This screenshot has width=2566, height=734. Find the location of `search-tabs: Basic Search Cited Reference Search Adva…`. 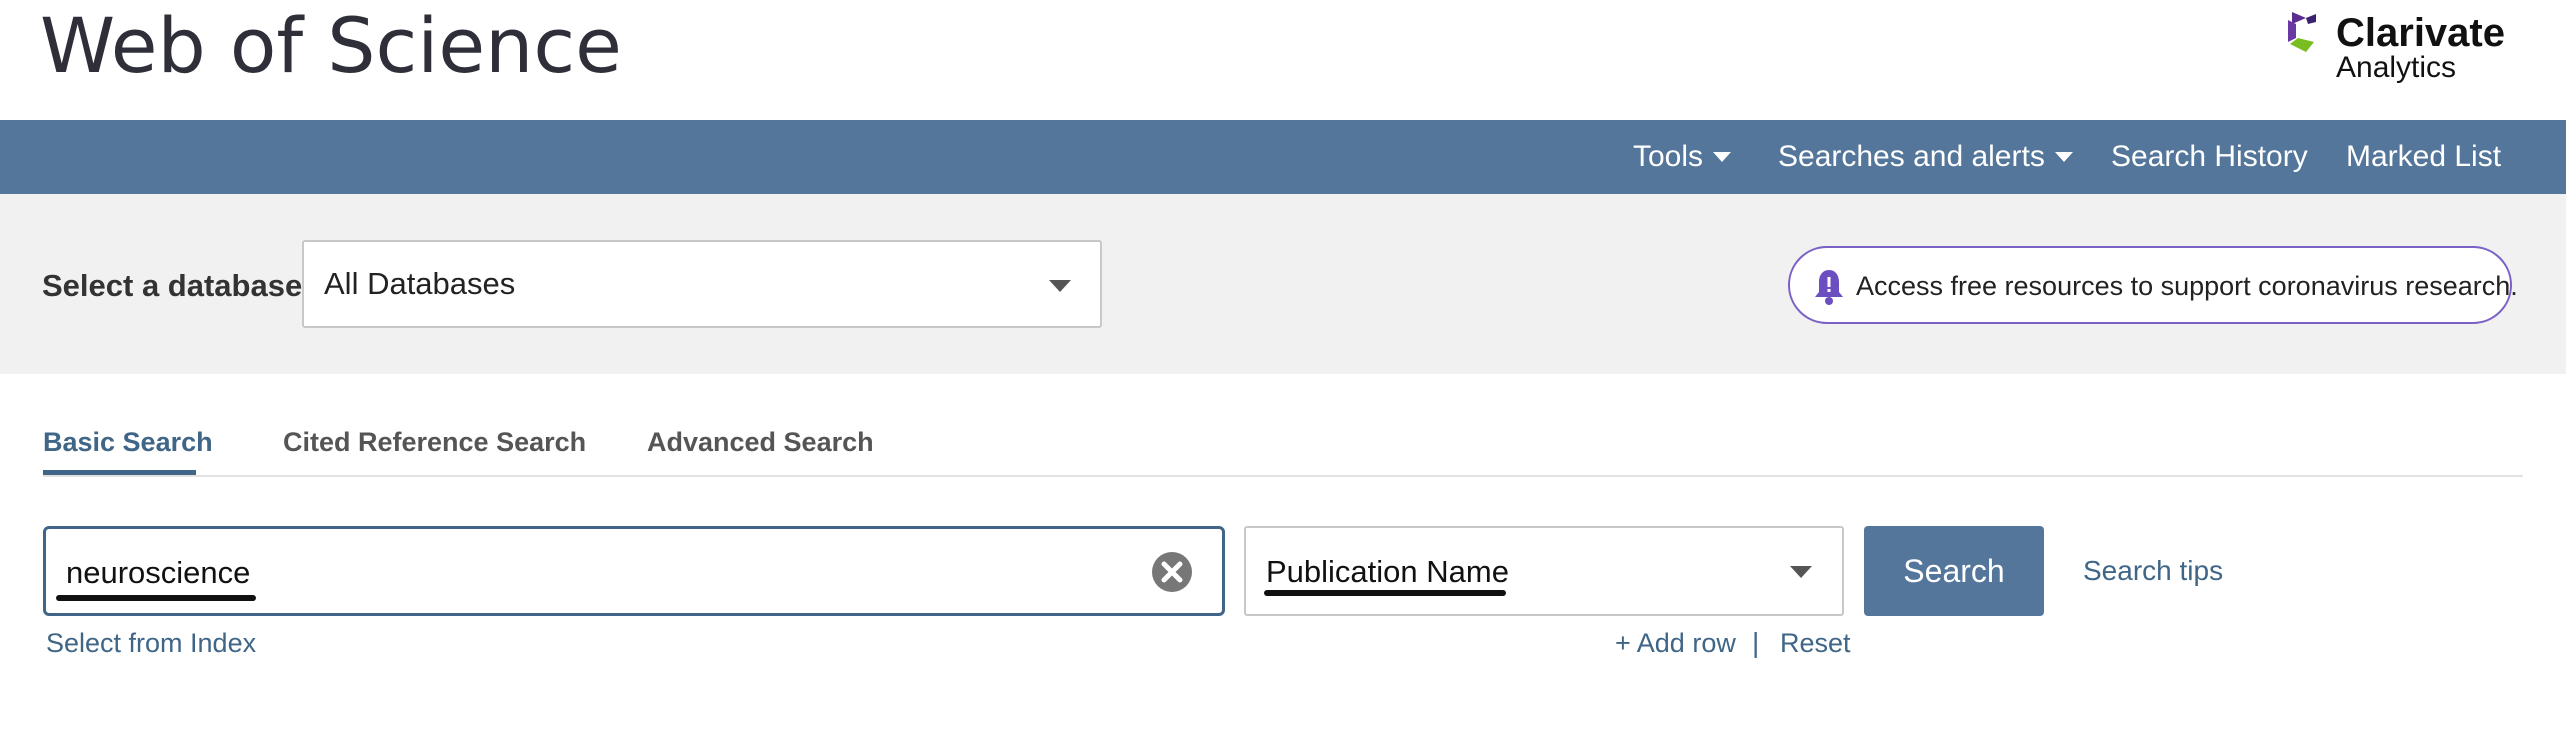

search-tabs: Basic Search Cited Reference Search Adva… is located at coordinates (1283, 443).